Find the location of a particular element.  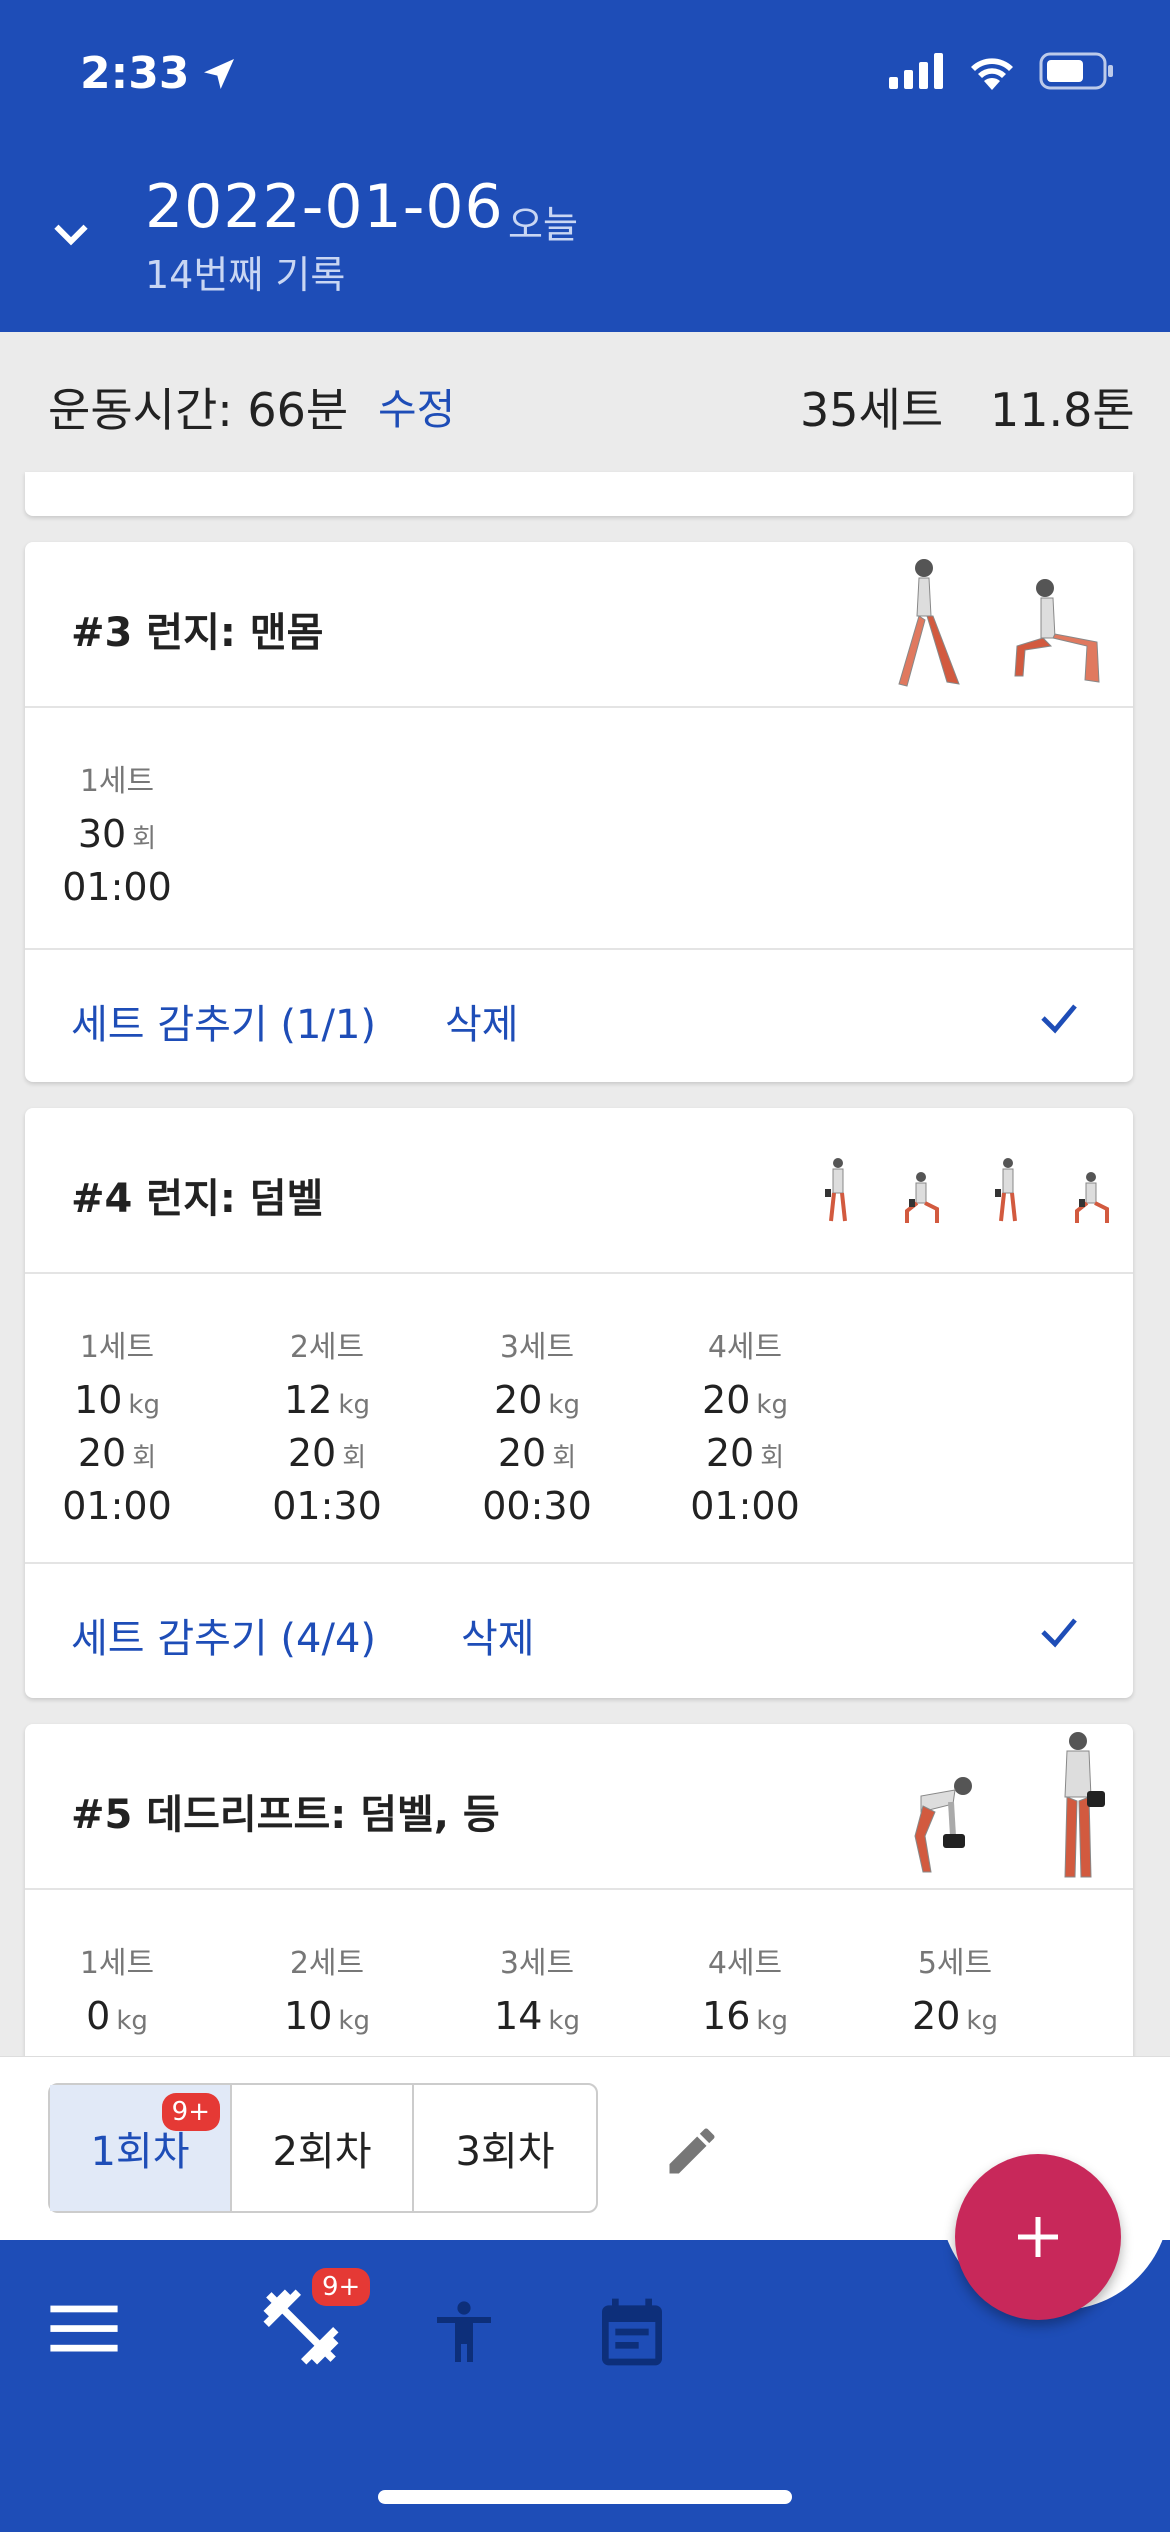

previous-exercise-card is located at coordinates (579, 494).